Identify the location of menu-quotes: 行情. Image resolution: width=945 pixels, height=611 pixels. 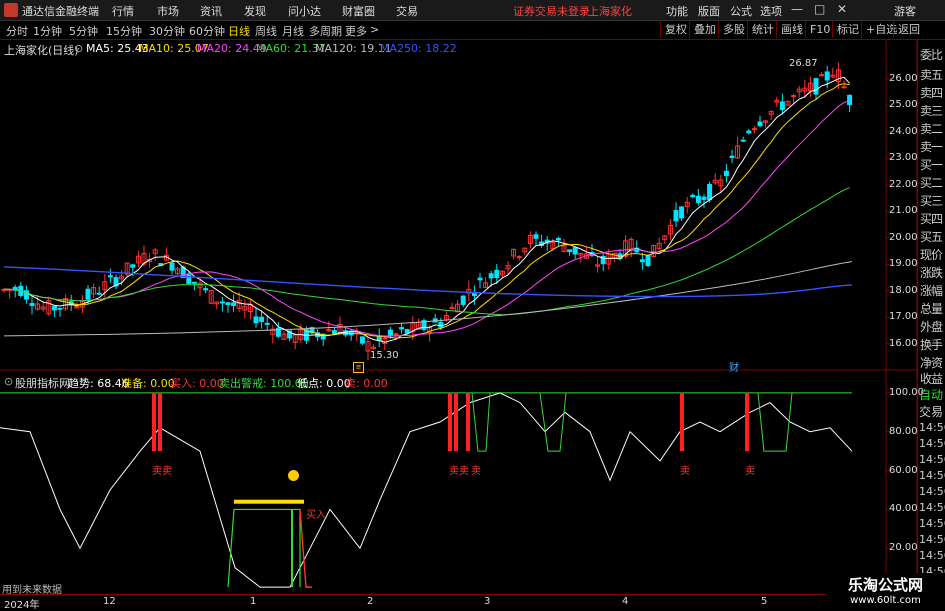
(123, 11).